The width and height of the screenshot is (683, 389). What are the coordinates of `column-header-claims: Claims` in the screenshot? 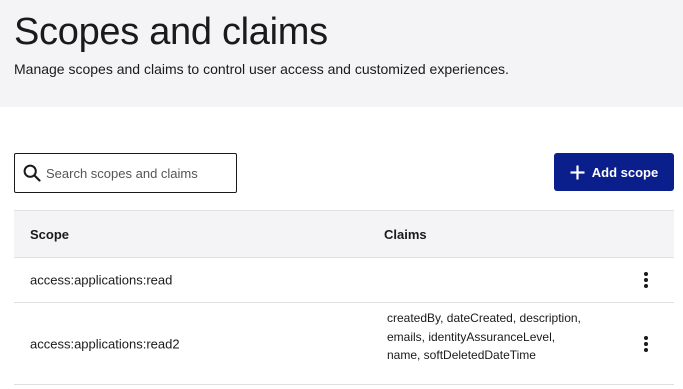 It's located at (405, 234).